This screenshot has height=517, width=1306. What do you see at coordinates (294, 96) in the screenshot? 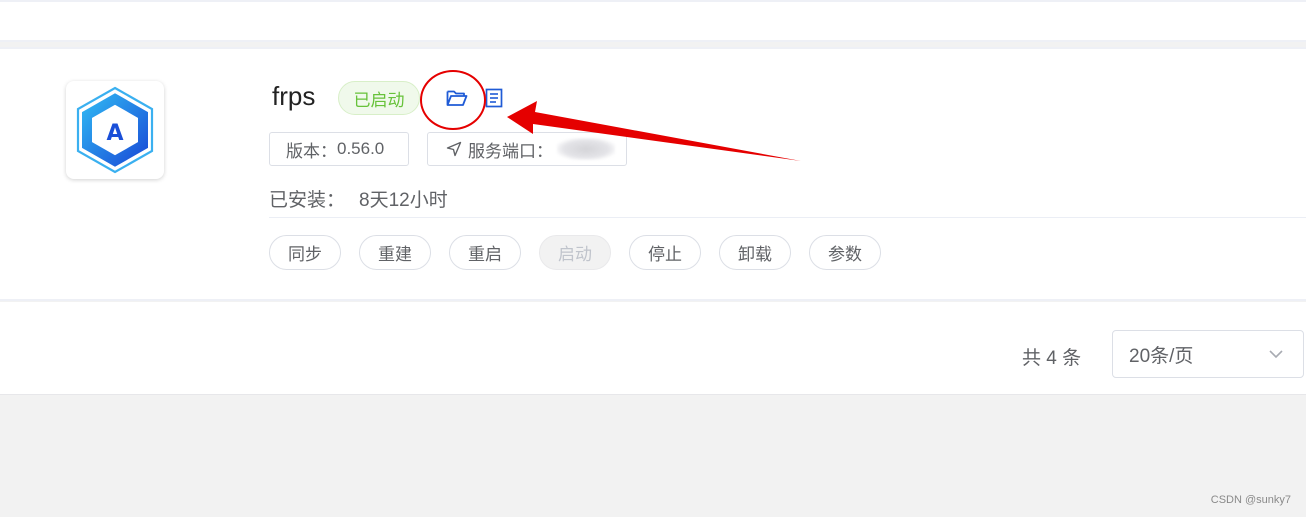
I see `app-name: frps` at bounding box center [294, 96].